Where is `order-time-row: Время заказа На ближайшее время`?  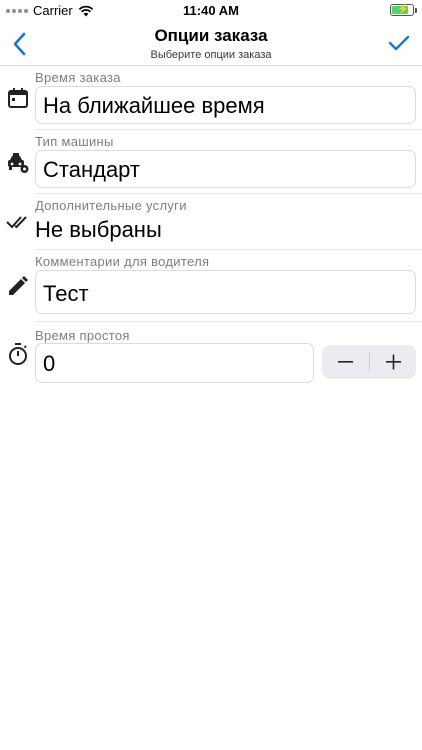 order-time-row: Время заказа На ближайшее время is located at coordinates (211, 98).